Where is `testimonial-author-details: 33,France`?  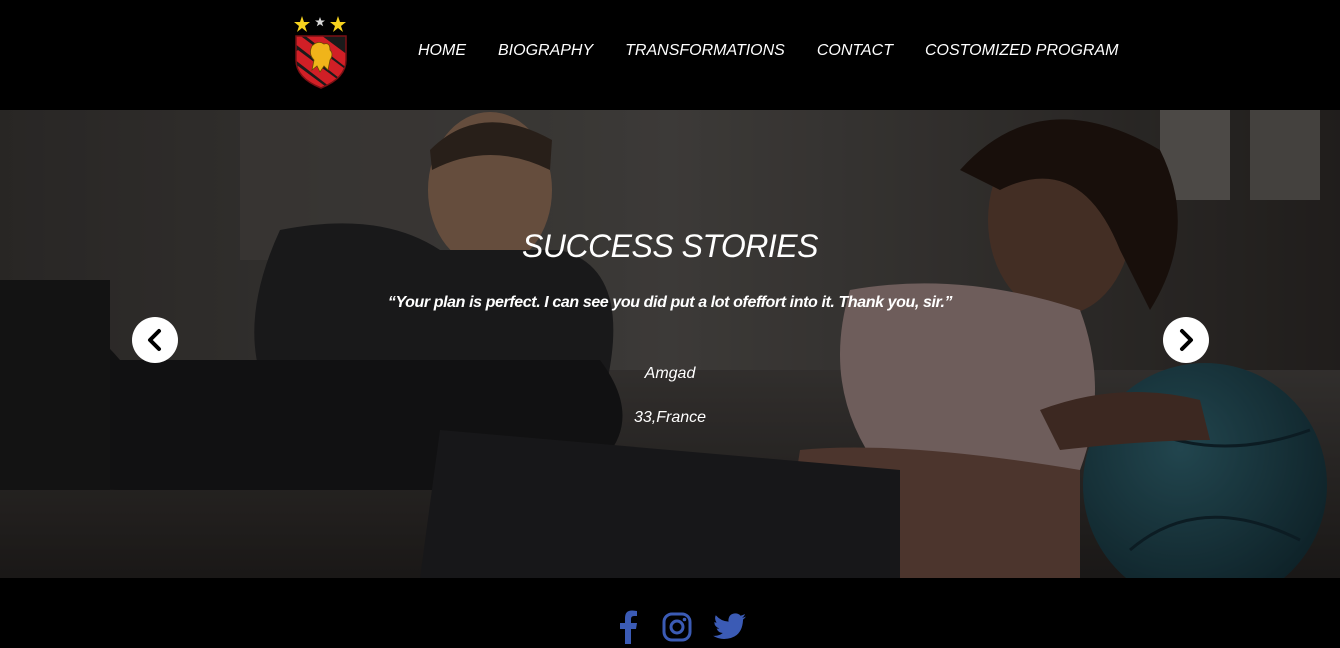 testimonial-author-details: 33,France is located at coordinates (670, 417).